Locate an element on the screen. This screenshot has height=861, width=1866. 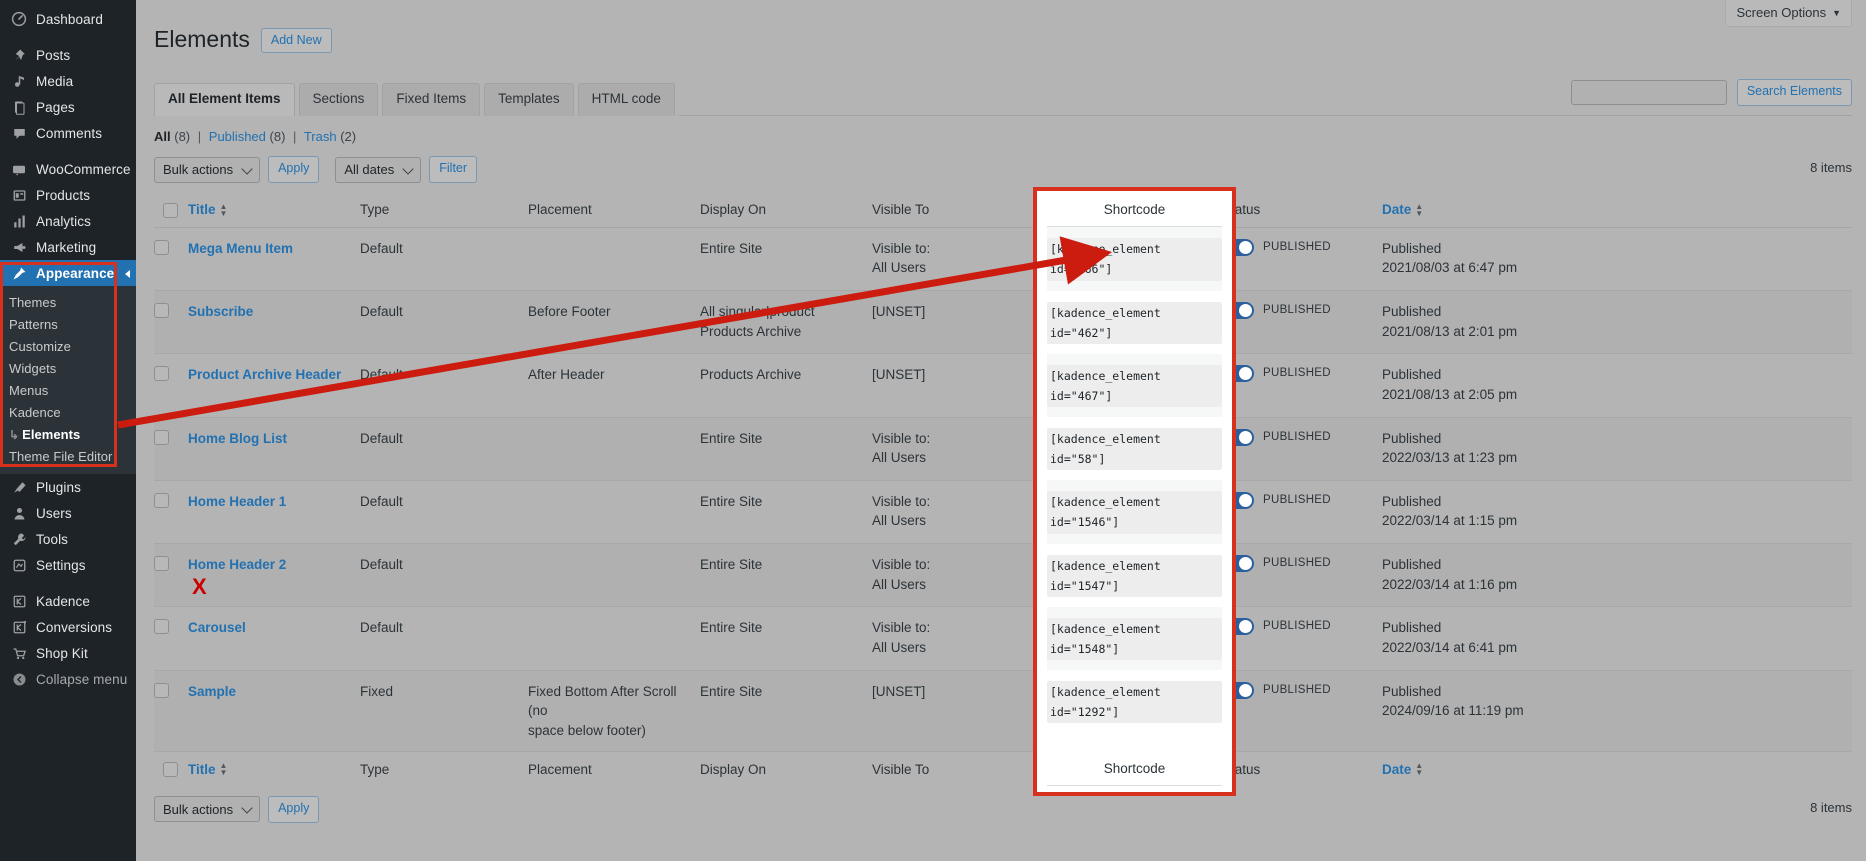
filter-link-trash: Trash is located at coordinates (320, 136).